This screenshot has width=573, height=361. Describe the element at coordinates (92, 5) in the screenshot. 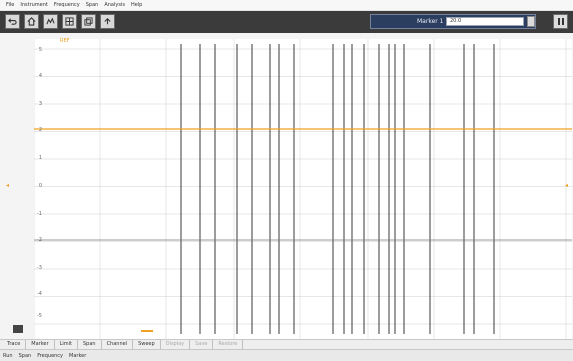

I see `menu-span: Span` at that location.